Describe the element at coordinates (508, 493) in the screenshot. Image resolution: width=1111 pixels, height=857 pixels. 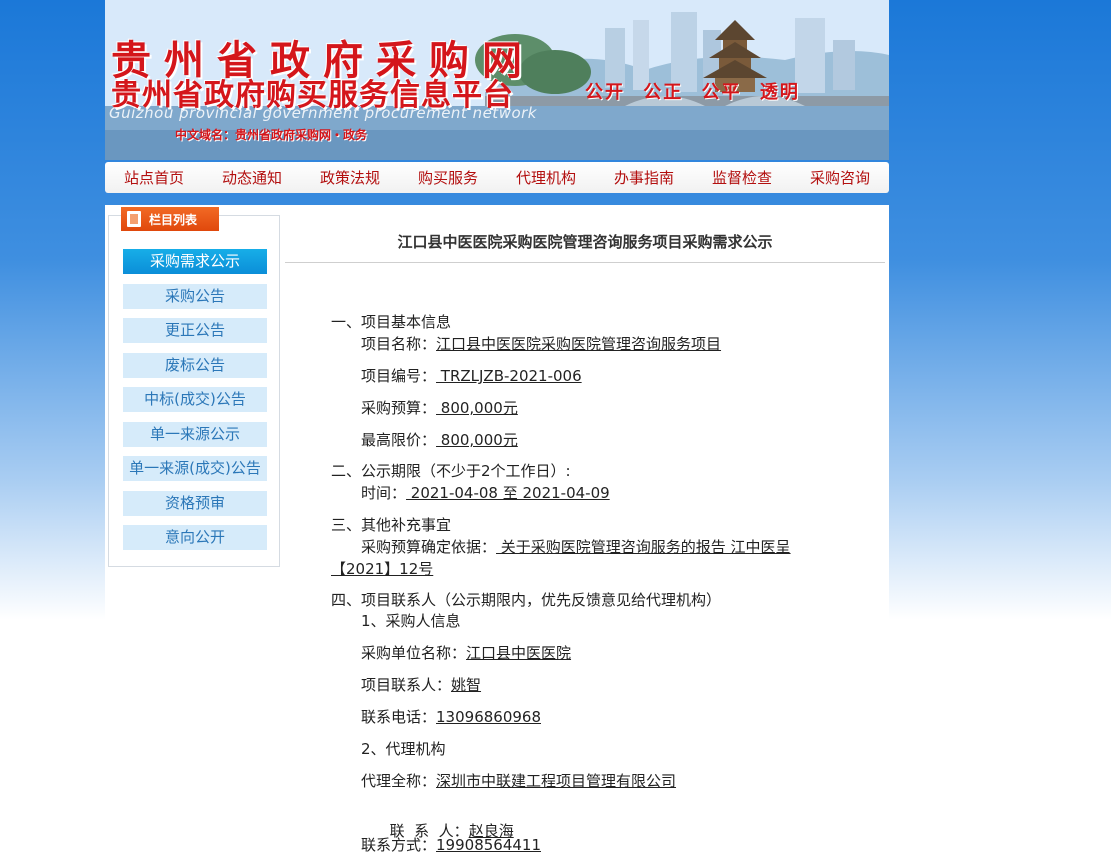
I see `time-value: 2021-04-08 至 2021-04-09` at that location.